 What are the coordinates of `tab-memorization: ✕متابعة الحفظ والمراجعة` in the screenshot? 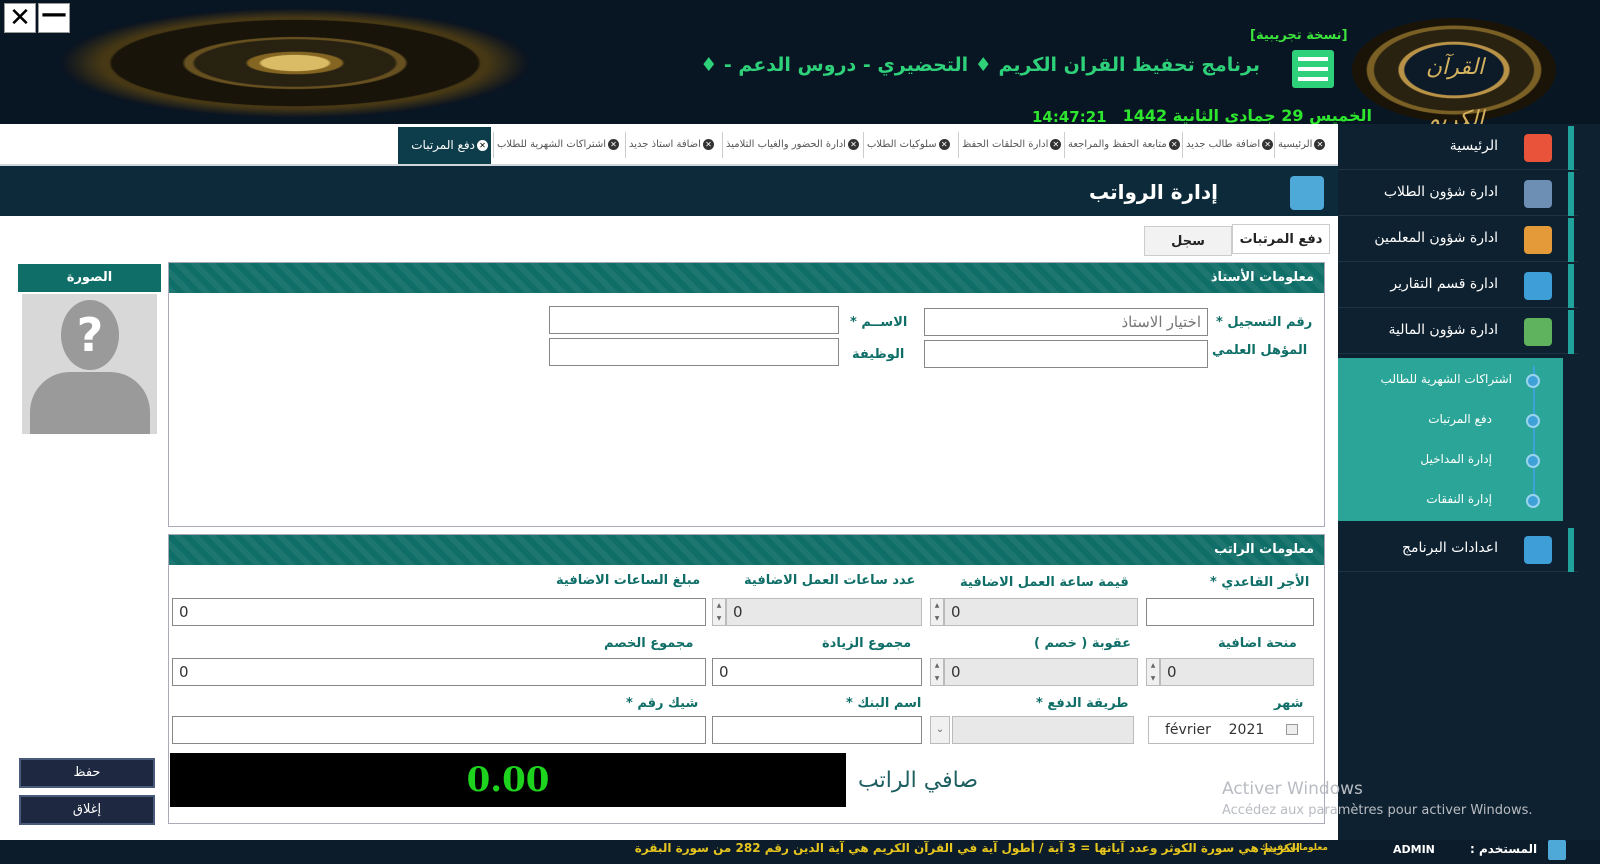 It's located at (1123, 145).